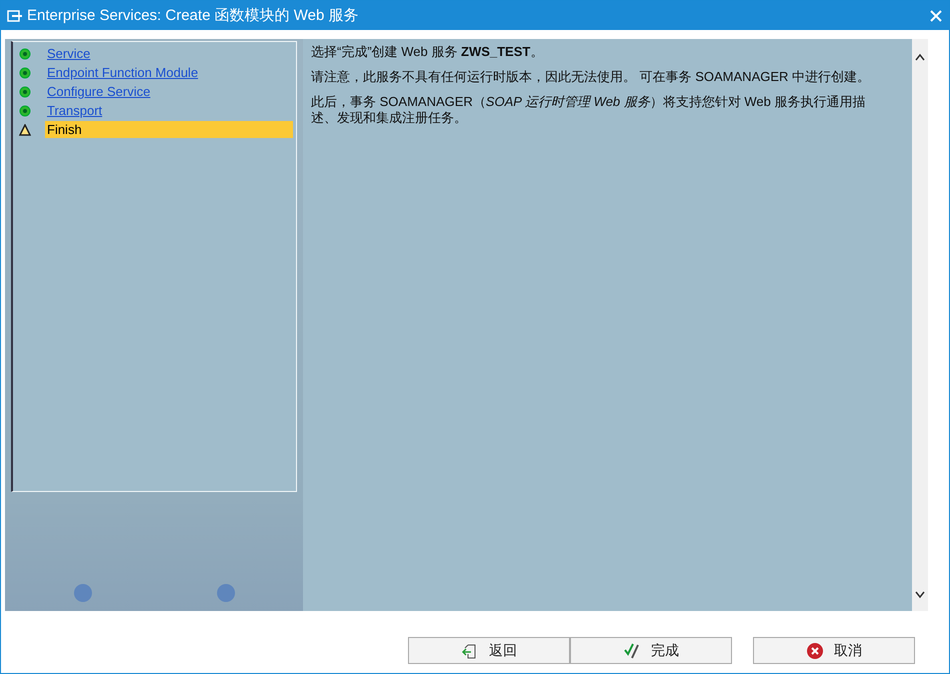 The image size is (950, 674). I want to click on window-title: Enterprise Services: Create 函数模块的 Web 服务, so click(193, 15).